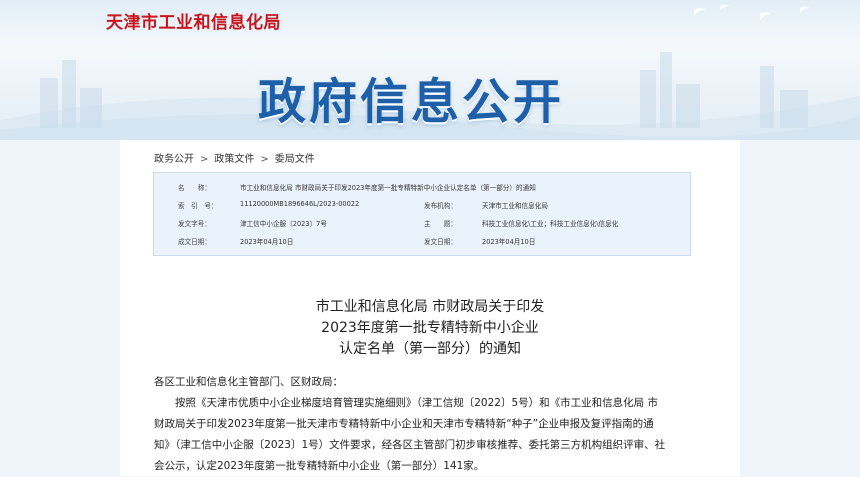 This screenshot has height=477, width=860. I want to click on meta-topic-label: 主 题：, so click(440, 224).